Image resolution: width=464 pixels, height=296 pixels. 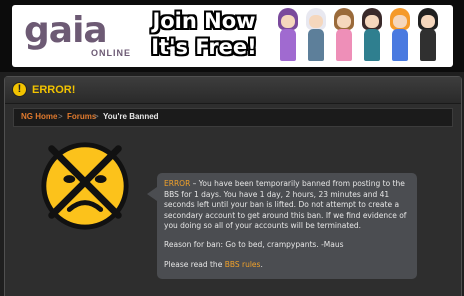 What do you see at coordinates (204, 47) in the screenshot?
I see `slogan-line-2: It's Free!` at bounding box center [204, 47].